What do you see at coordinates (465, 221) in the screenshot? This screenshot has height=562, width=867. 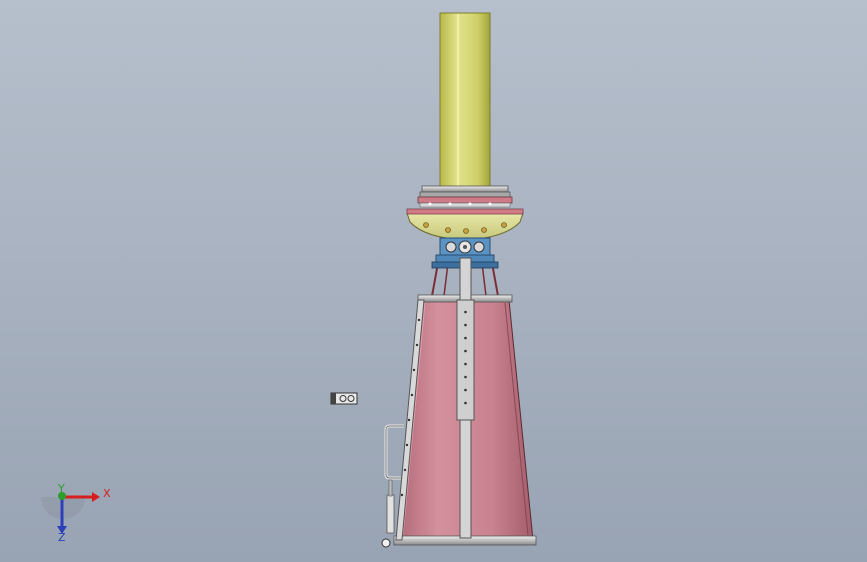 I see `support-disc` at bounding box center [465, 221].